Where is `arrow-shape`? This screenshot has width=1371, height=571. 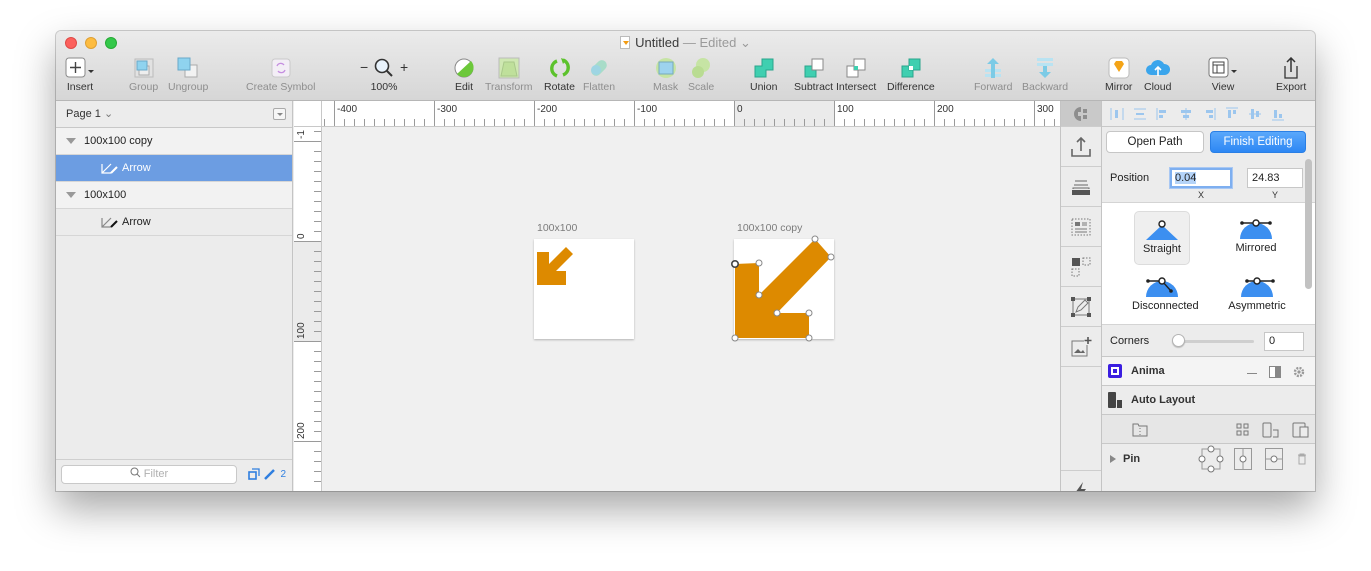 arrow-shape is located at coordinates (584, 289).